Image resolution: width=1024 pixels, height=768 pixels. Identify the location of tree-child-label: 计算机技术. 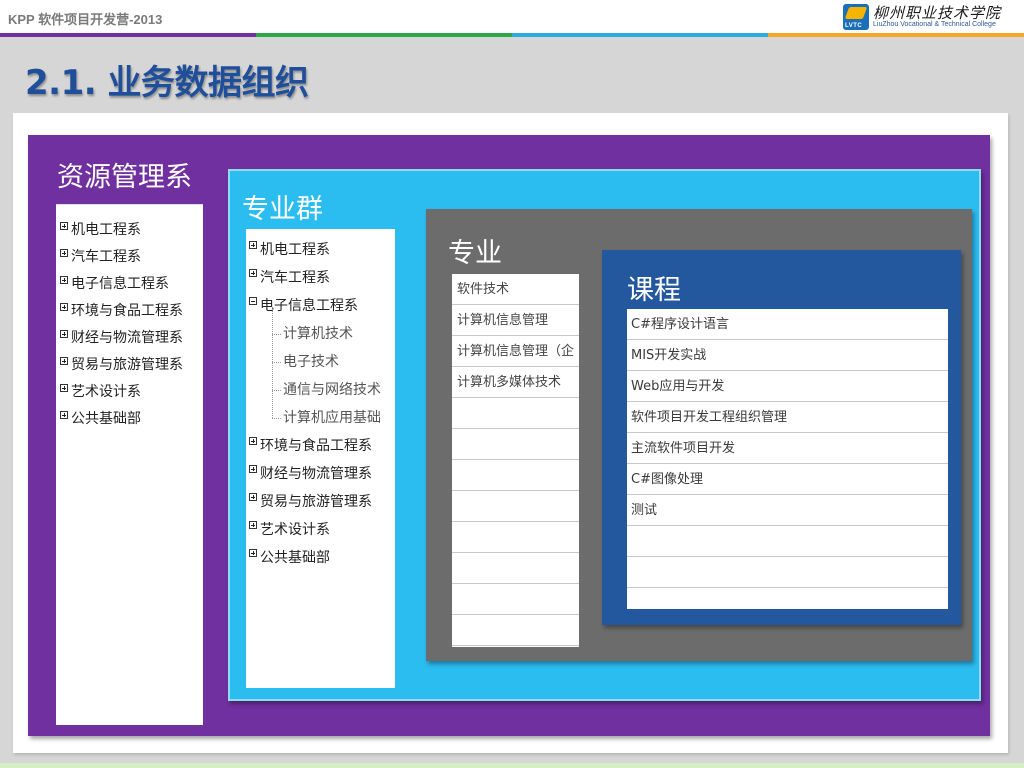
(318, 334).